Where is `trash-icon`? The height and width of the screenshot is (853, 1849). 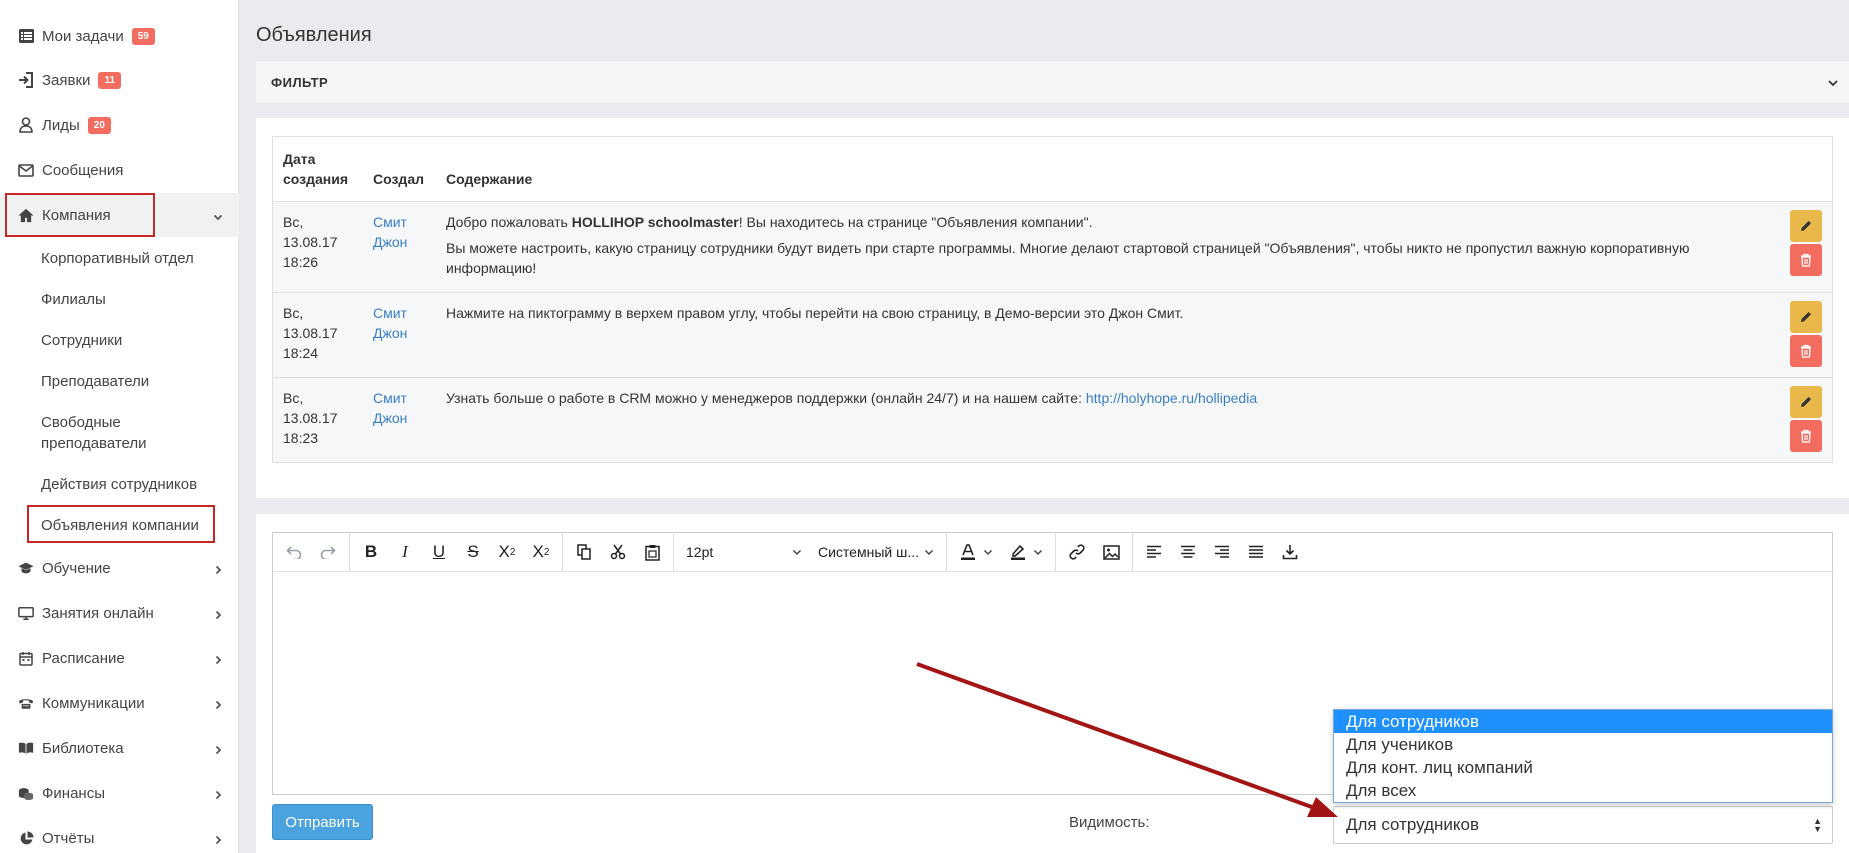
trash-icon is located at coordinates (1806, 436).